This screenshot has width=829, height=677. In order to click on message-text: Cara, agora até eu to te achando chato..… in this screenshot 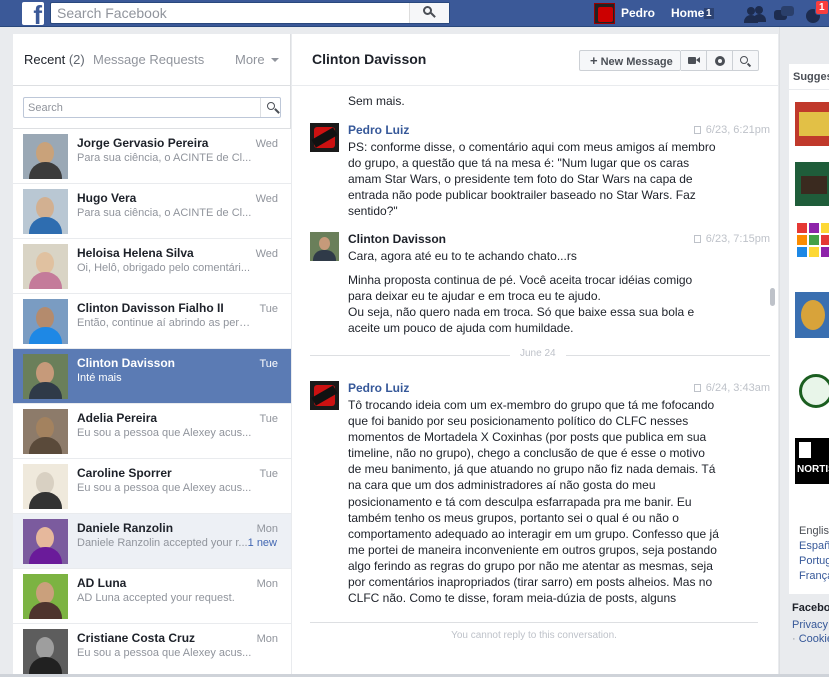, I will do `click(462, 256)`.